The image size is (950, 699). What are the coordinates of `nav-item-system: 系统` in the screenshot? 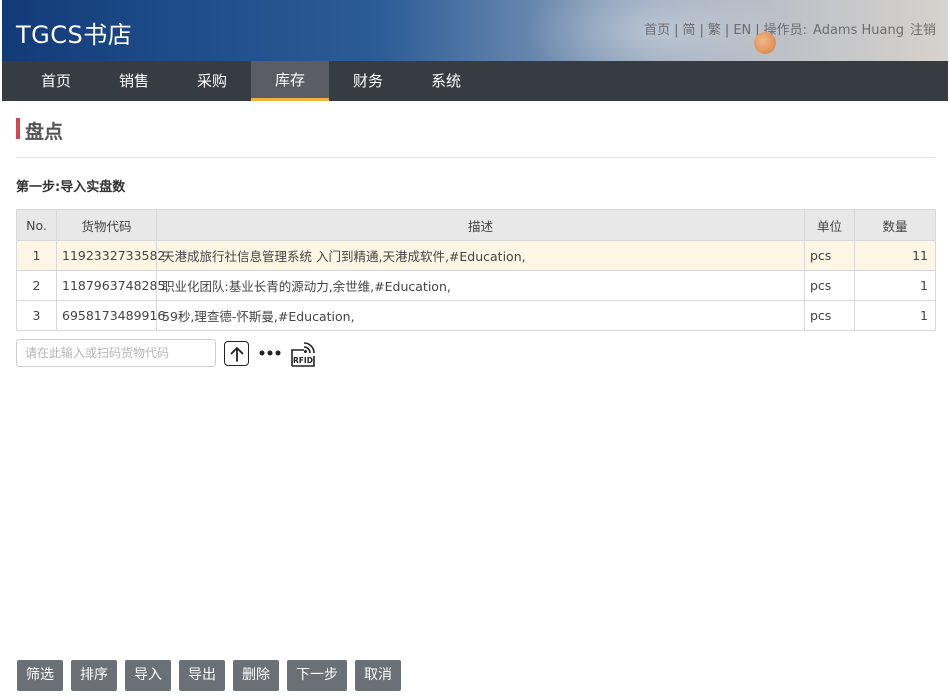 It's located at (446, 81).